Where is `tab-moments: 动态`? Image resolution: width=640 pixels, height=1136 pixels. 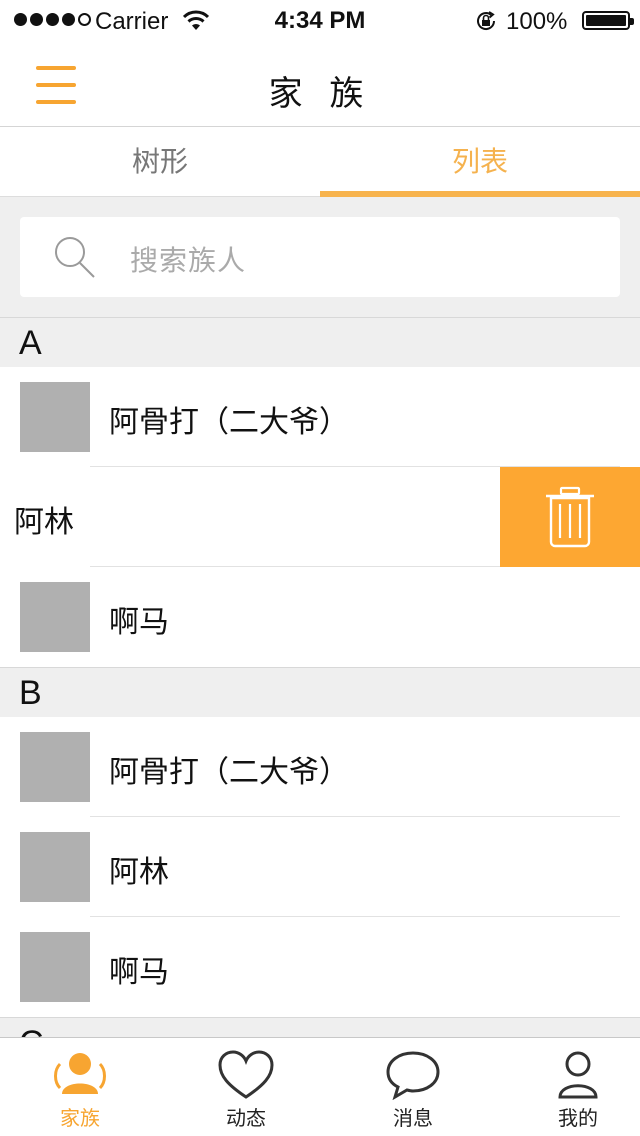
tab-moments: 动态 is located at coordinates (246, 1087).